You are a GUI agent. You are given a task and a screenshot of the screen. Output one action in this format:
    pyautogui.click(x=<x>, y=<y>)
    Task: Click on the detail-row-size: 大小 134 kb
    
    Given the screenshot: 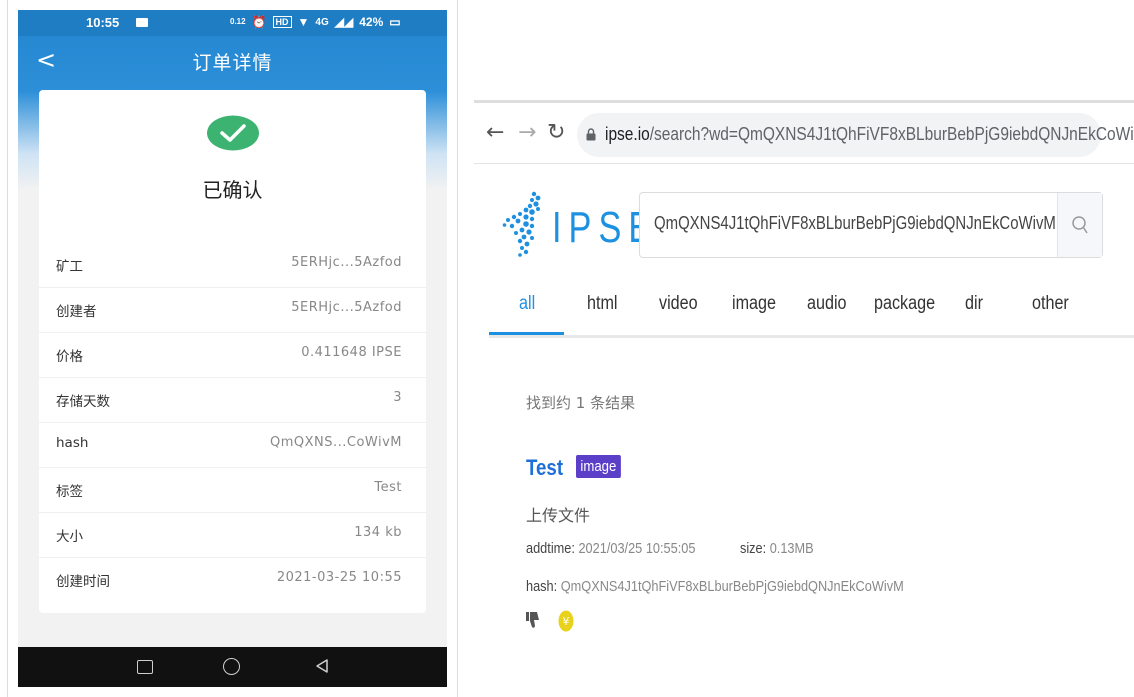 What is the action you would take?
    pyautogui.click(x=232, y=535)
    